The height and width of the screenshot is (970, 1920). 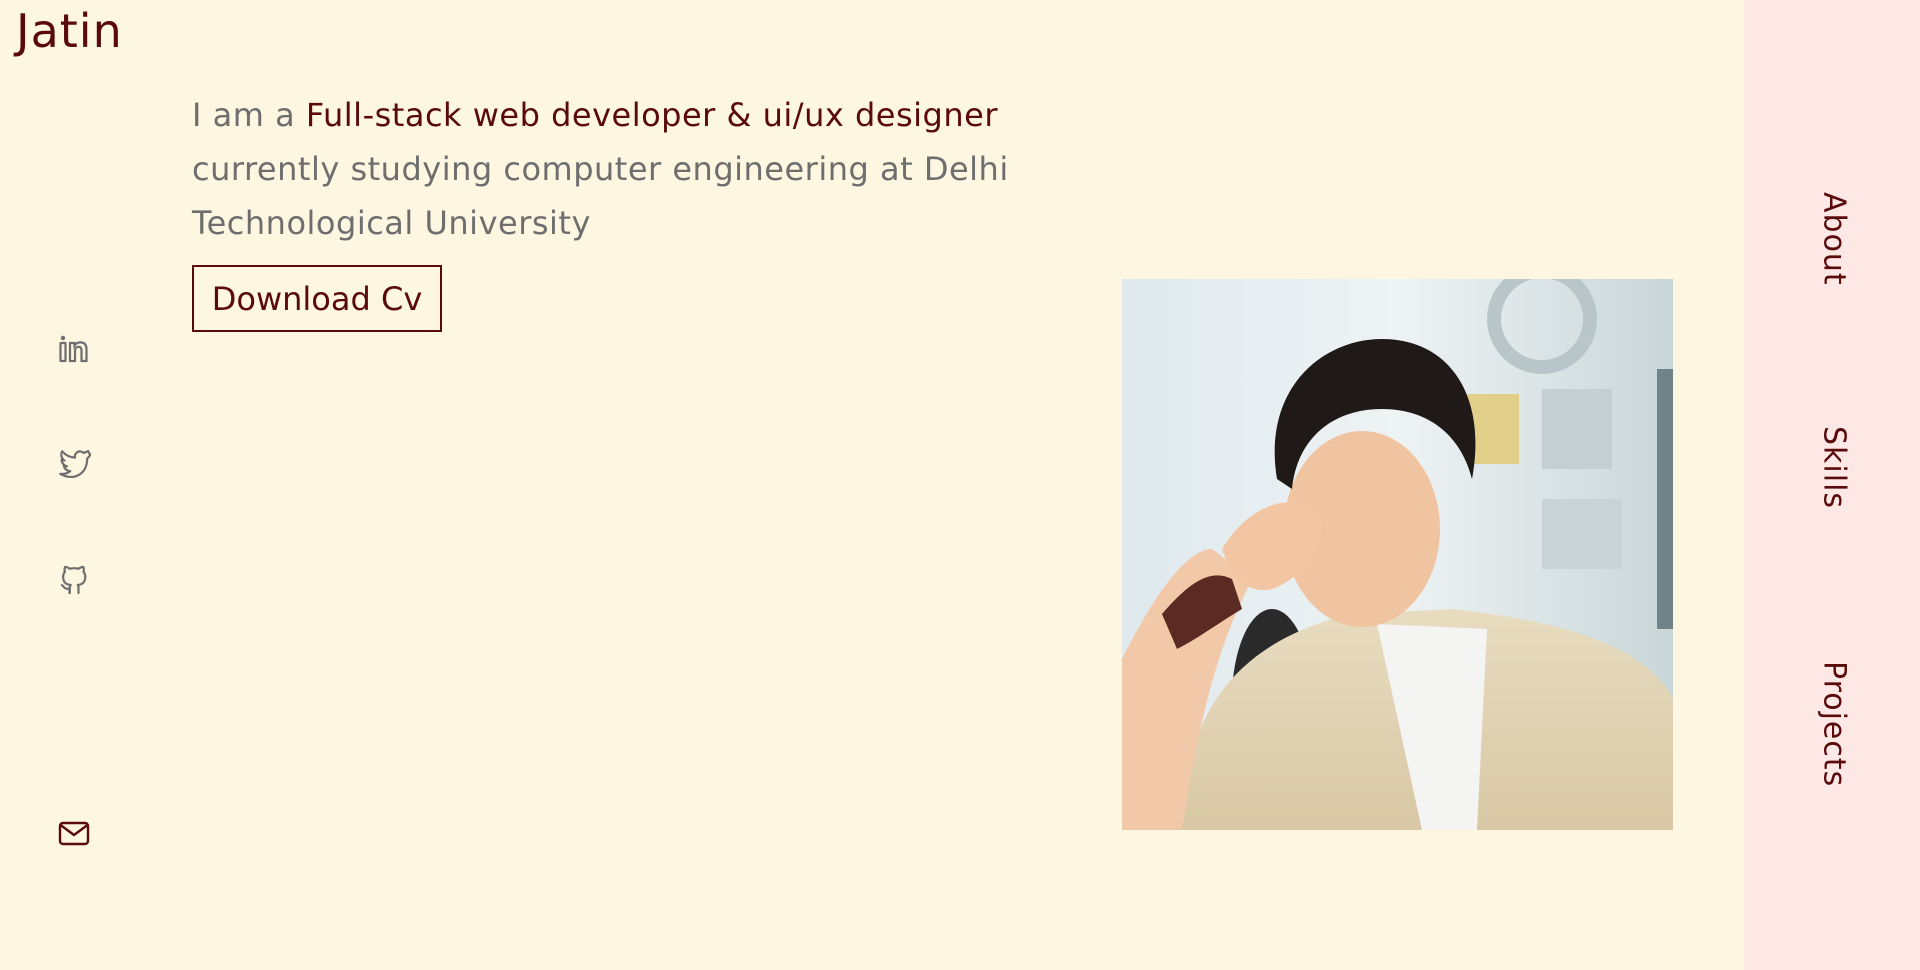 I want to click on nav-item-about: About, so click(x=1834, y=239).